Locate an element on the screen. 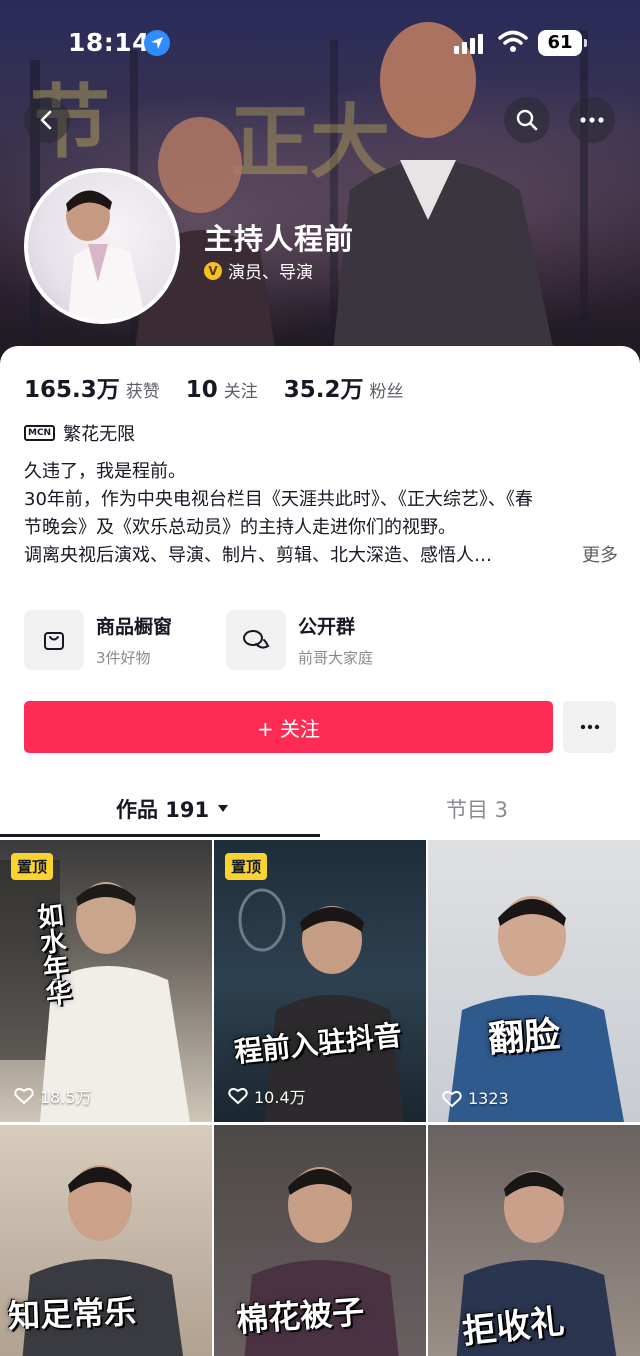 The width and height of the screenshot is (640, 1356). back-button is located at coordinates (47, 120).